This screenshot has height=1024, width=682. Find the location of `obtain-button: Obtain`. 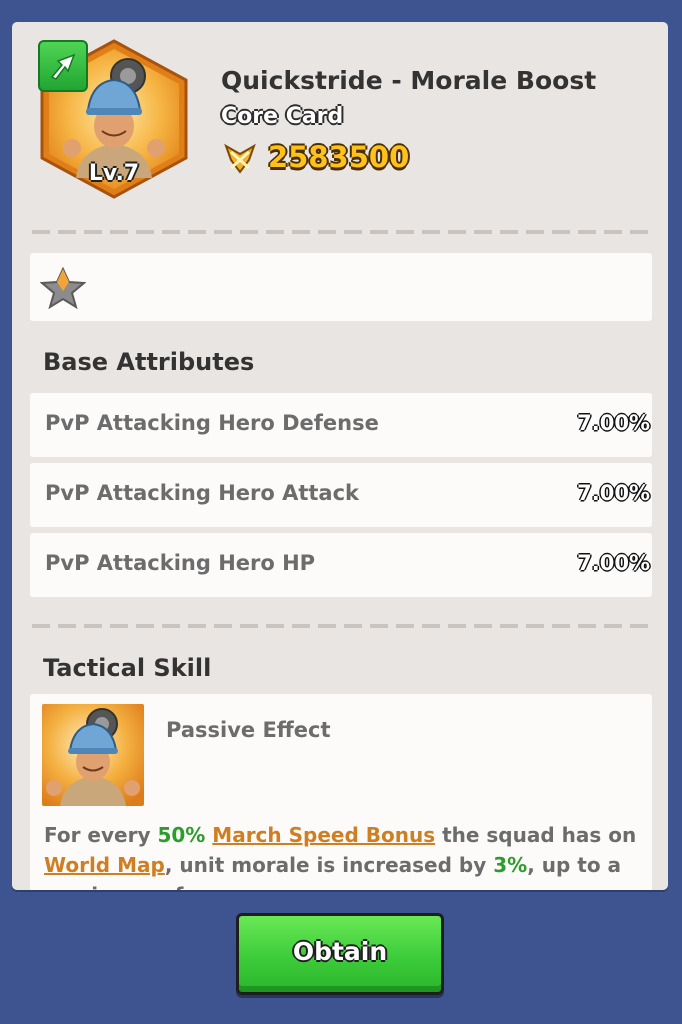

obtain-button: Obtain is located at coordinates (340, 954).